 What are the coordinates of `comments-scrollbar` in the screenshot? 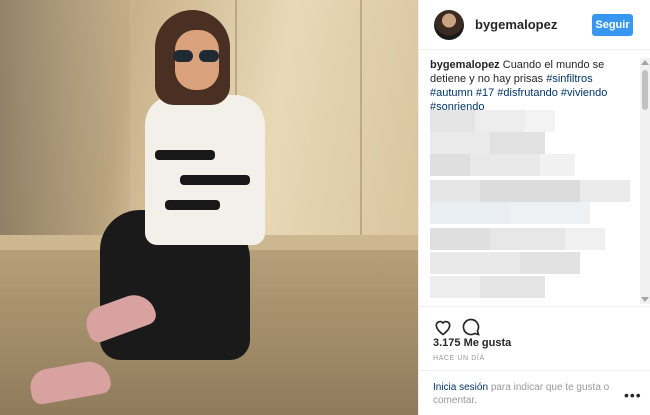 It's located at (645, 181).